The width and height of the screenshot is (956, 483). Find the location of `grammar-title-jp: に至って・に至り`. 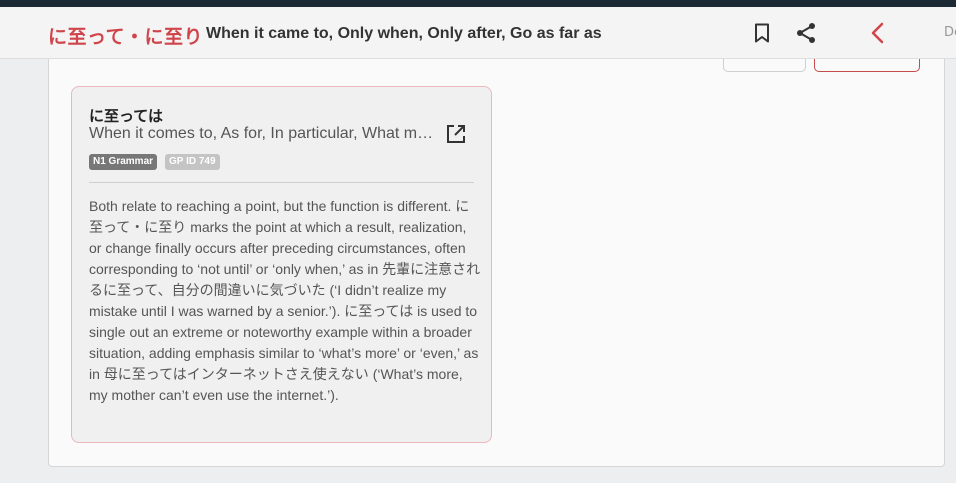

grammar-title-jp: に至って・に至り is located at coordinates (126, 37).